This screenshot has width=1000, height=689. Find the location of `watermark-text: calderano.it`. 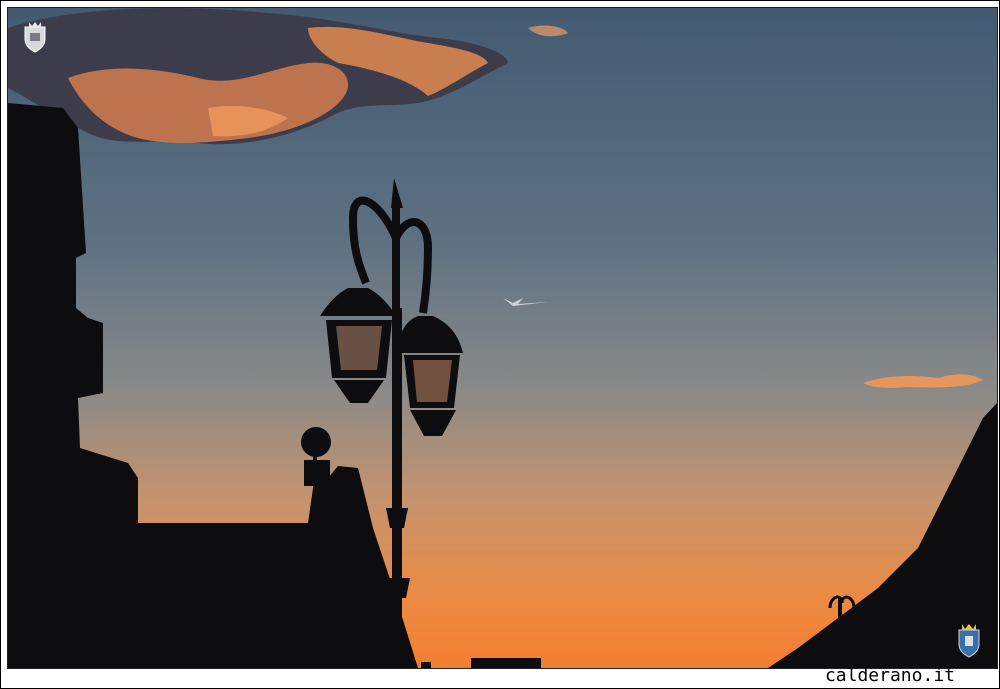

watermark-text: calderano.it is located at coordinates (889, 675).